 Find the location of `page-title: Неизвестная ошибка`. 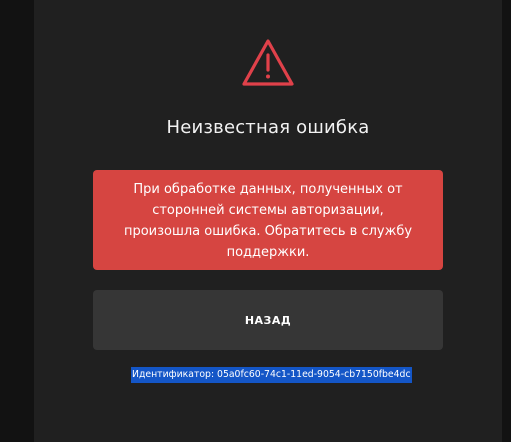

page-title: Неизвестная ошибка is located at coordinates (268, 127).